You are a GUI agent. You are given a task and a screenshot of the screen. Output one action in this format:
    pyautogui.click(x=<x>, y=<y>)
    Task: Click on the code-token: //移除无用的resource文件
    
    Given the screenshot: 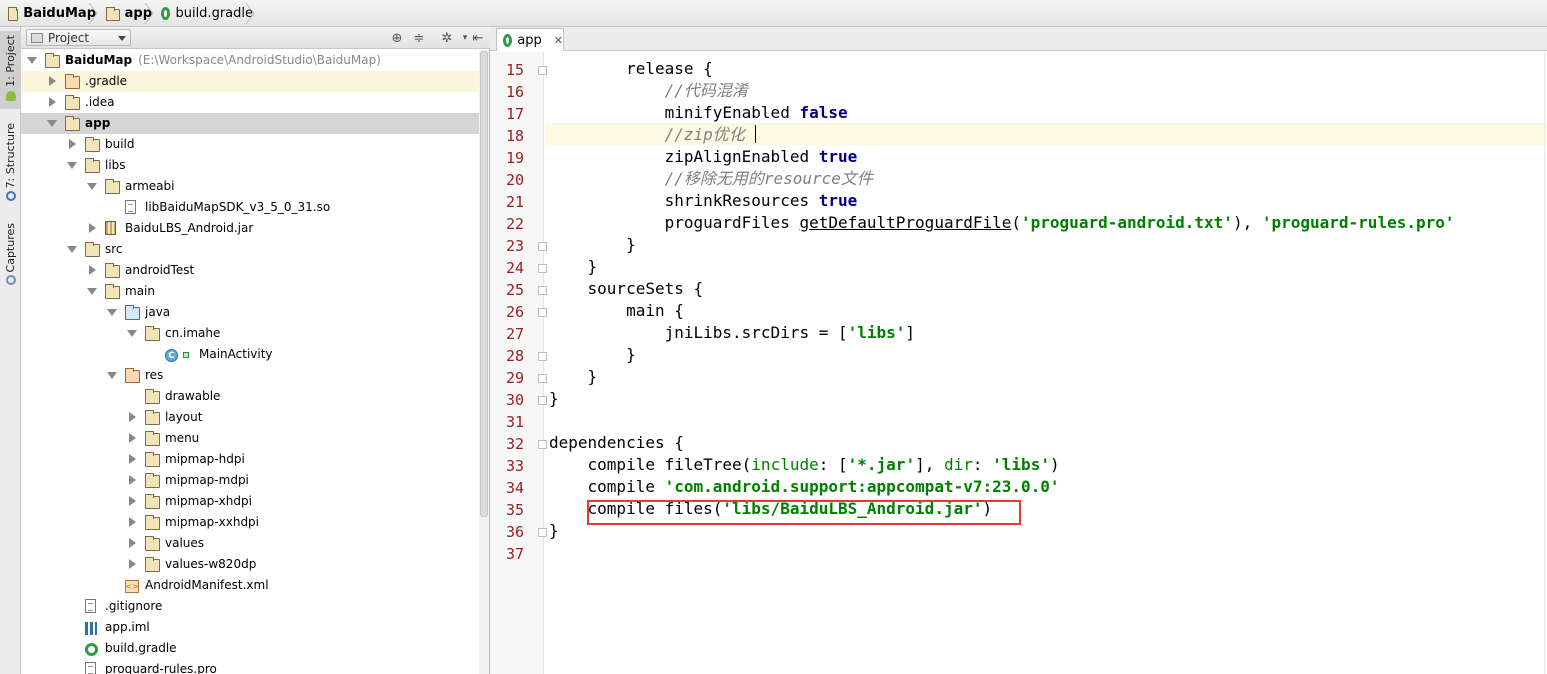 What is the action you would take?
    pyautogui.click(x=711, y=178)
    